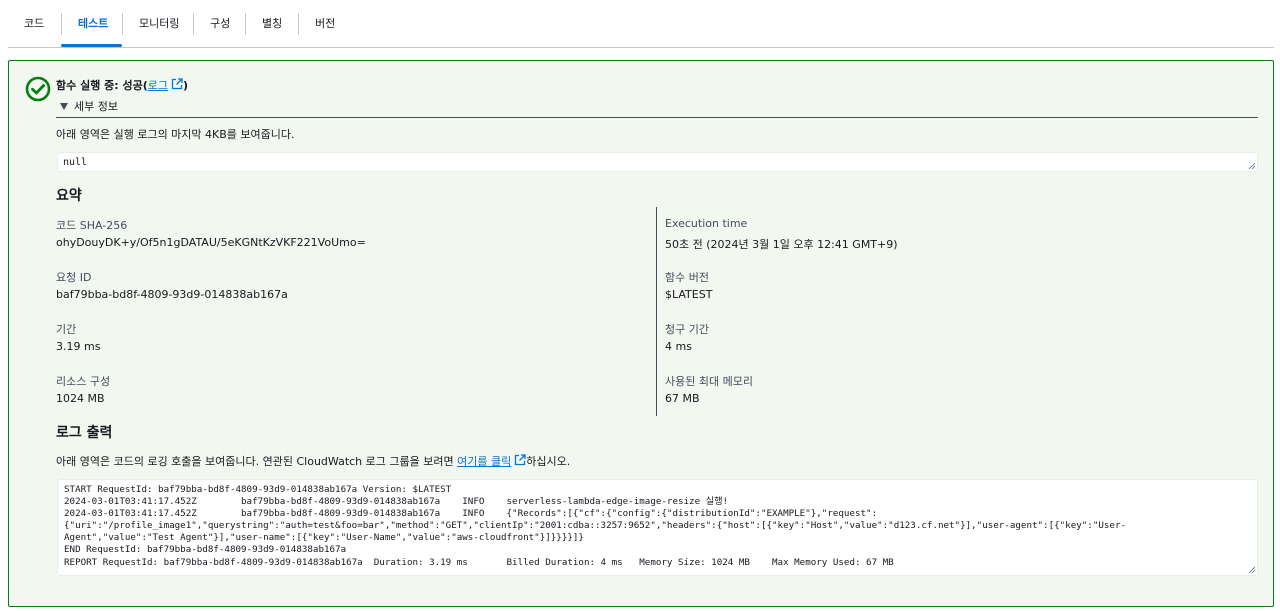 The height and width of the screenshot is (611, 1280). Describe the element at coordinates (84, 433) in the screenshot. I see `log-output-heading: 로그 출력` at that location.